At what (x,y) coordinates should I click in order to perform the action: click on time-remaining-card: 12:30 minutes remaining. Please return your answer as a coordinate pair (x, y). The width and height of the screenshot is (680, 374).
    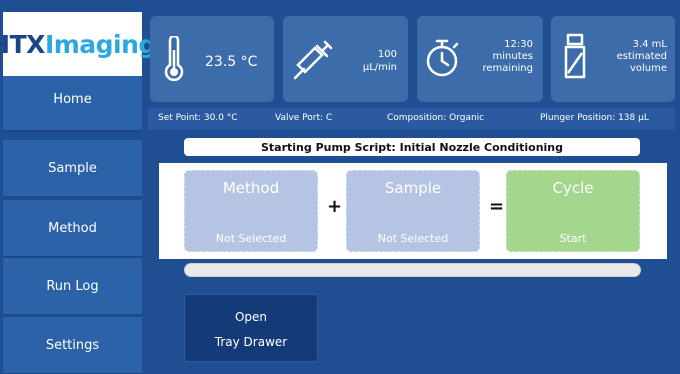
    Looking at the image, I should click on (480, 59).